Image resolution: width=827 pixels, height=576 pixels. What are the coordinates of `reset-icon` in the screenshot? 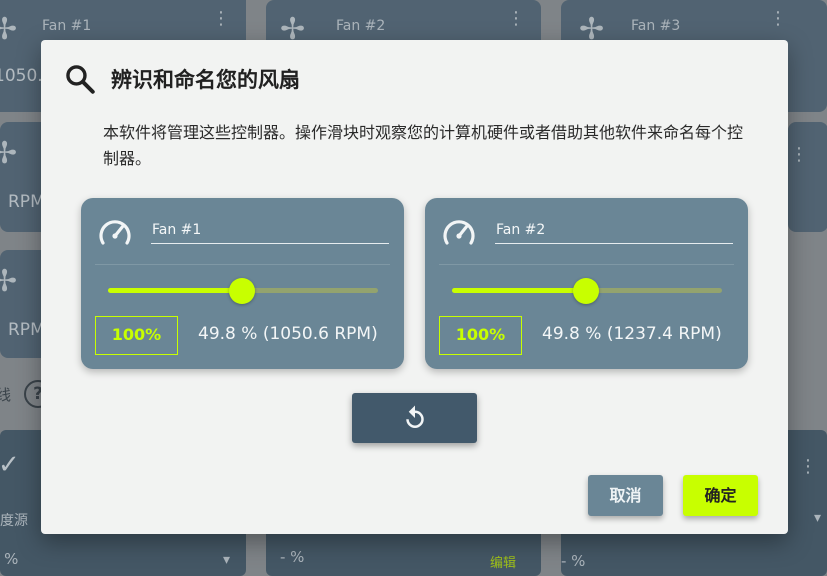 It's located at (414, 416).